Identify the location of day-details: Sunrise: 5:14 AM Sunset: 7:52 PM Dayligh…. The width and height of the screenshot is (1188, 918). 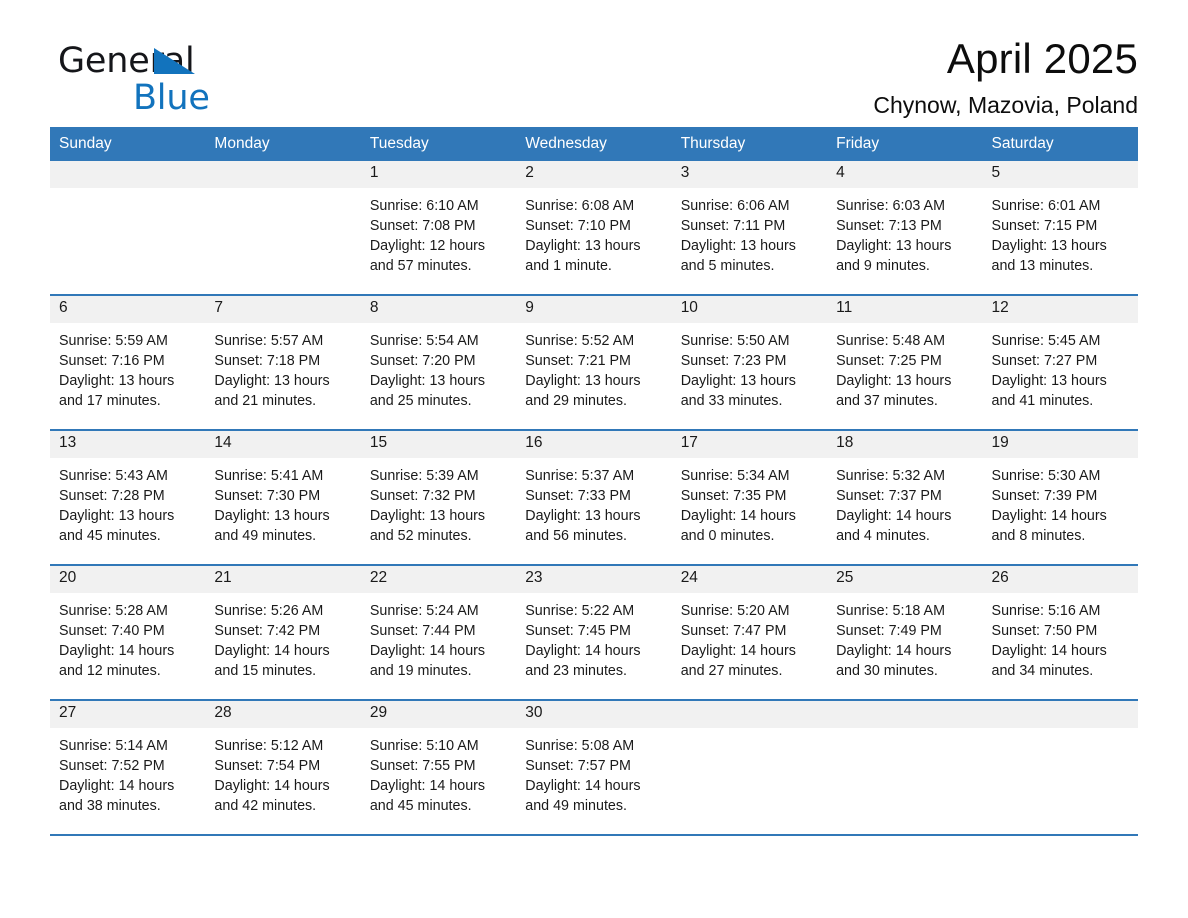
(127, 772).